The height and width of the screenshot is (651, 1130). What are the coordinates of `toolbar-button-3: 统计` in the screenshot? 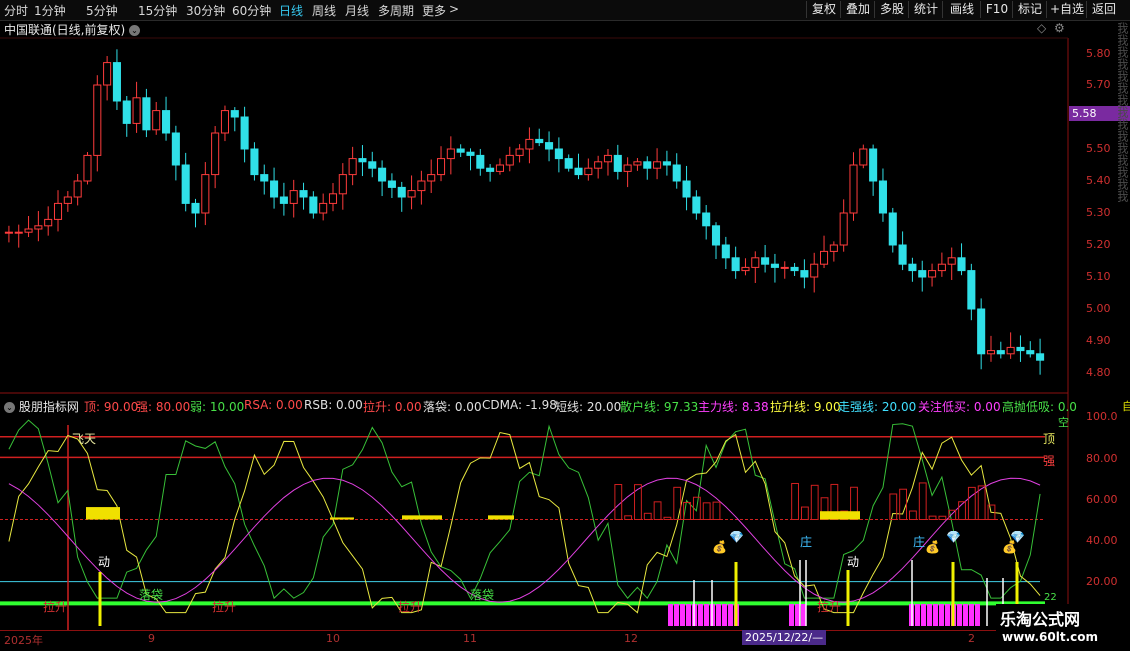 It's located at (925, 9).